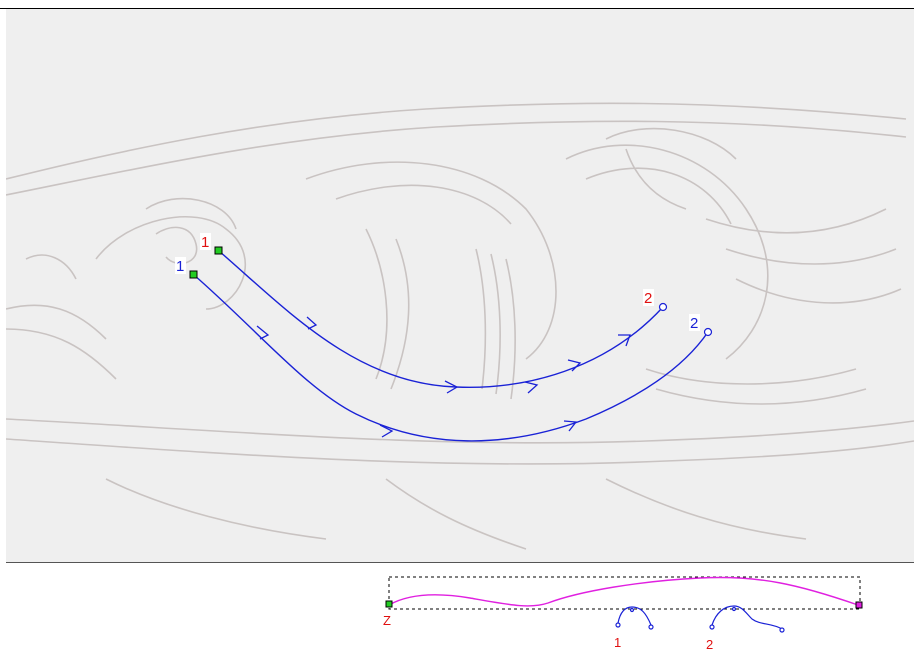  What do you see at coordinates (709, 643) in the screenshot?
I see `timing-key-2-label: 2` at bounding box center [709, 643].